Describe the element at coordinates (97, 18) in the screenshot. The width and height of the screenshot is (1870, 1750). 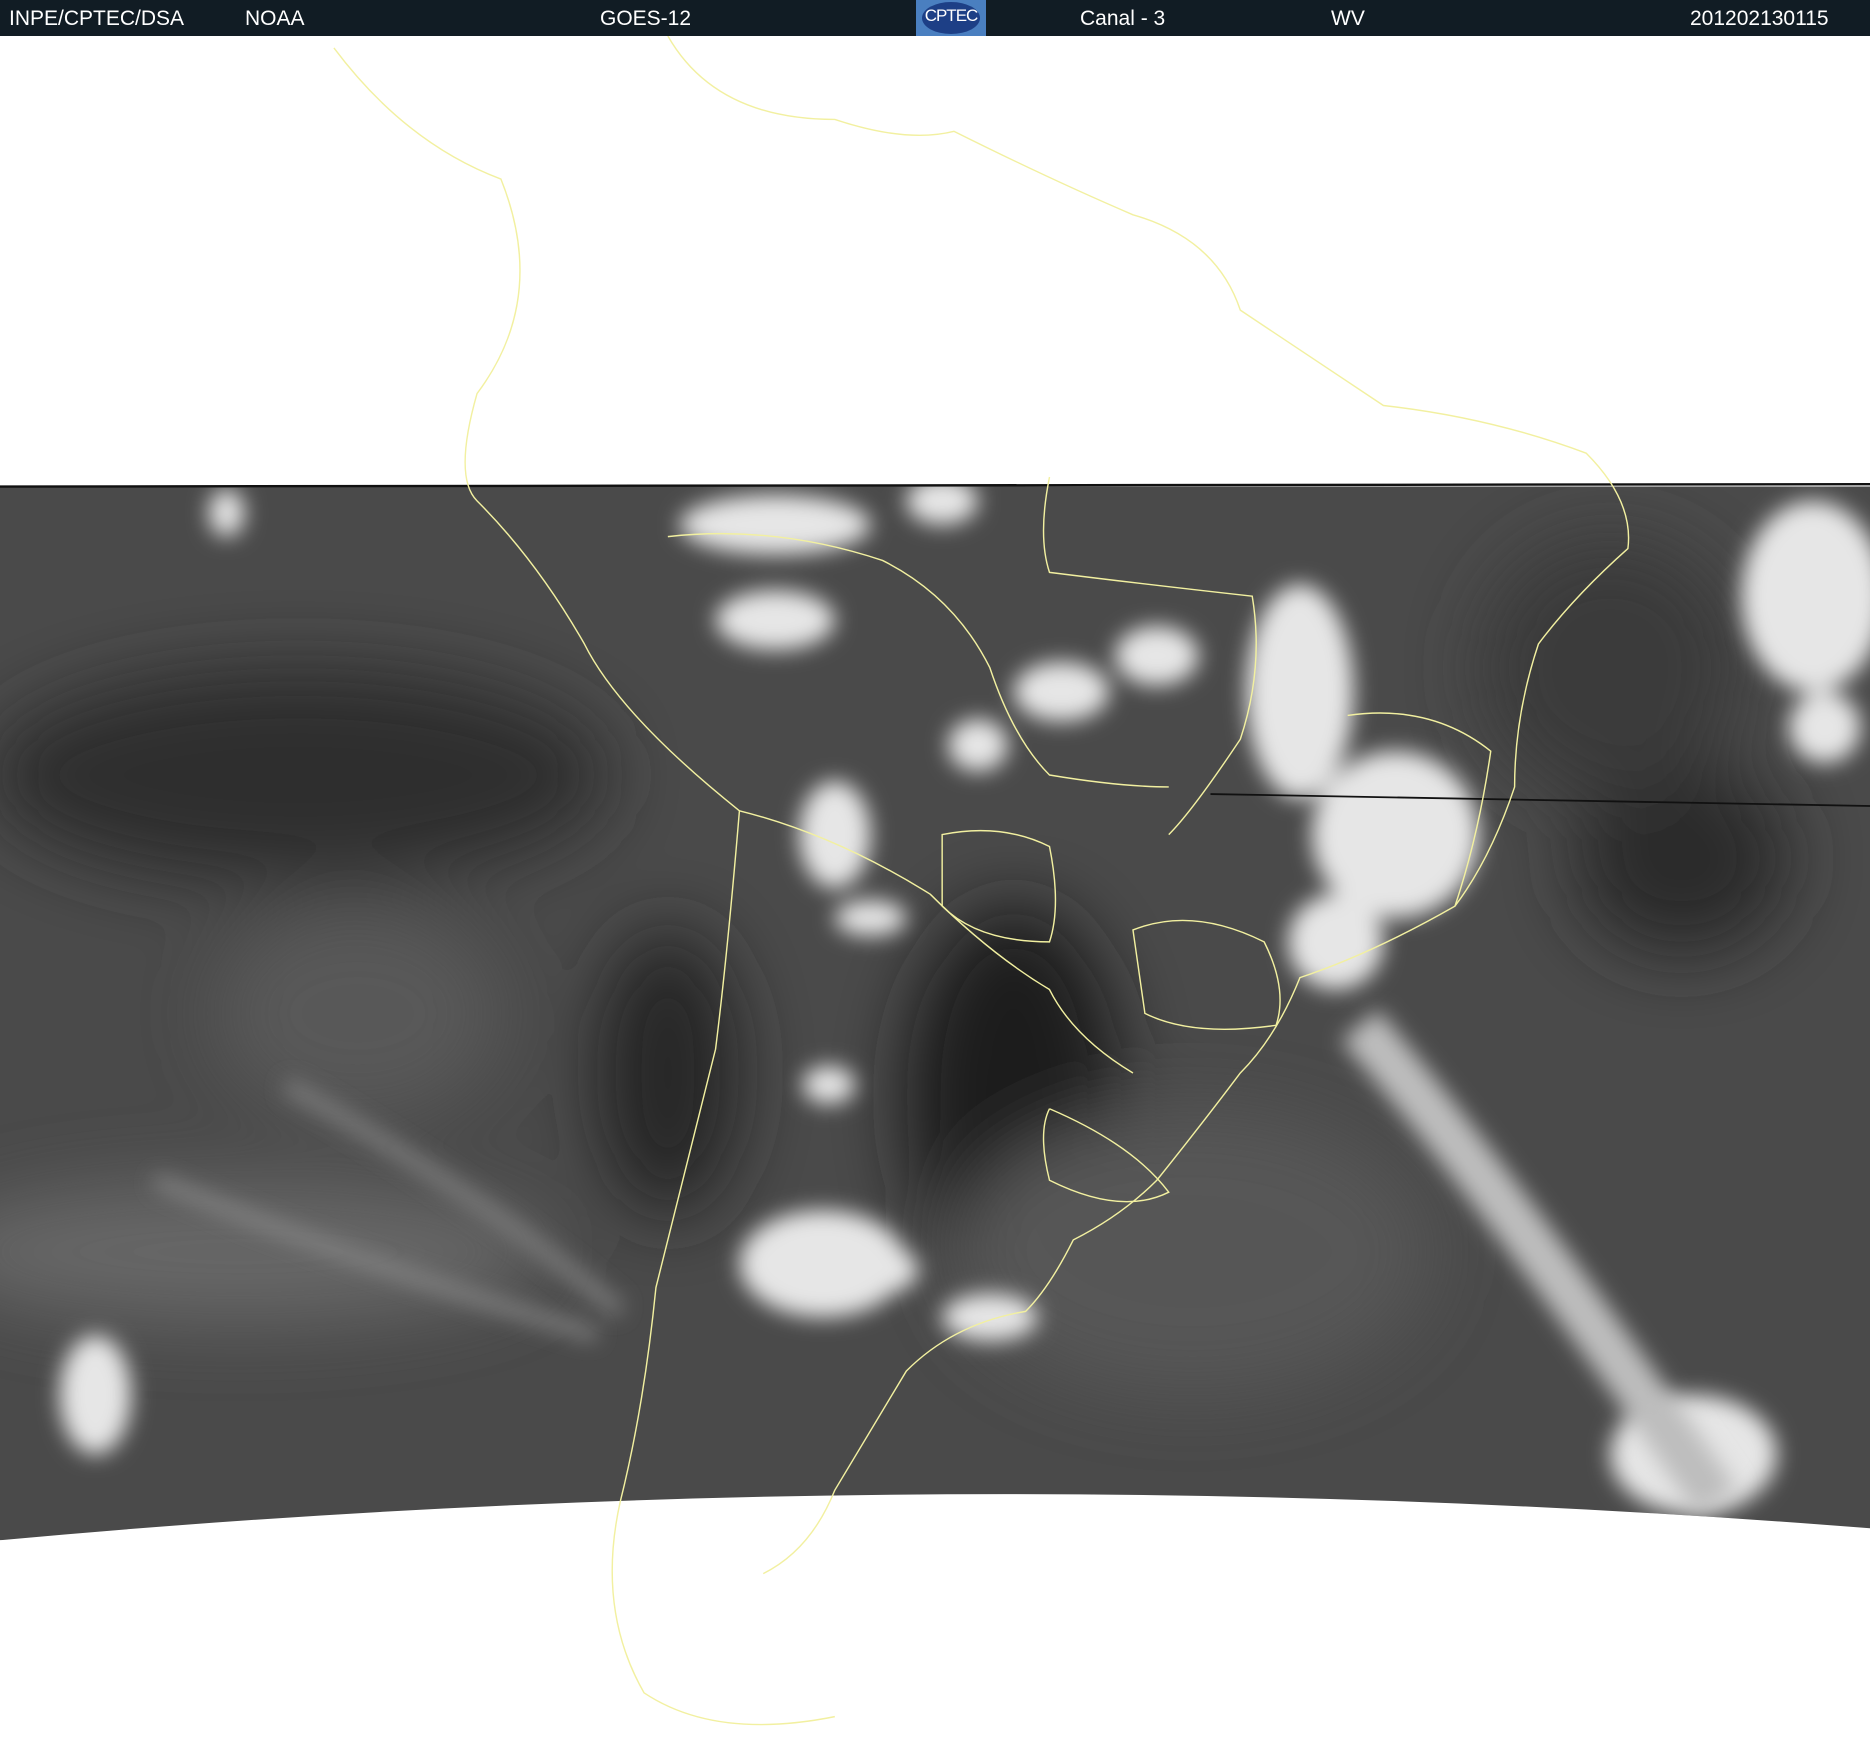
I see `agency-label: INPE/CPTEC/DSA` at that location.